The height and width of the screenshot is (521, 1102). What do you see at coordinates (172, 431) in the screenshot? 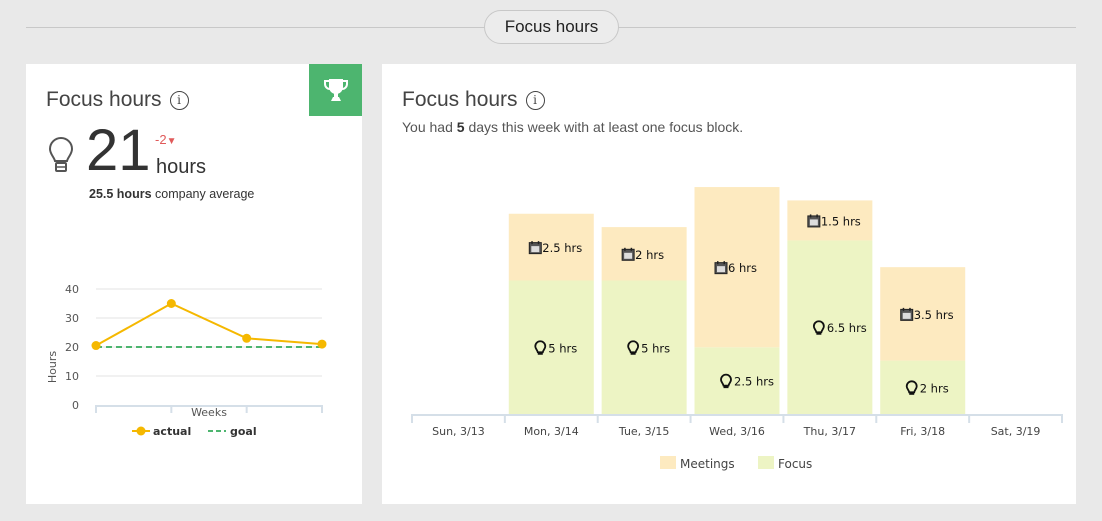
I see `legend-label-actual: actual` at bounding box center [172, 431].